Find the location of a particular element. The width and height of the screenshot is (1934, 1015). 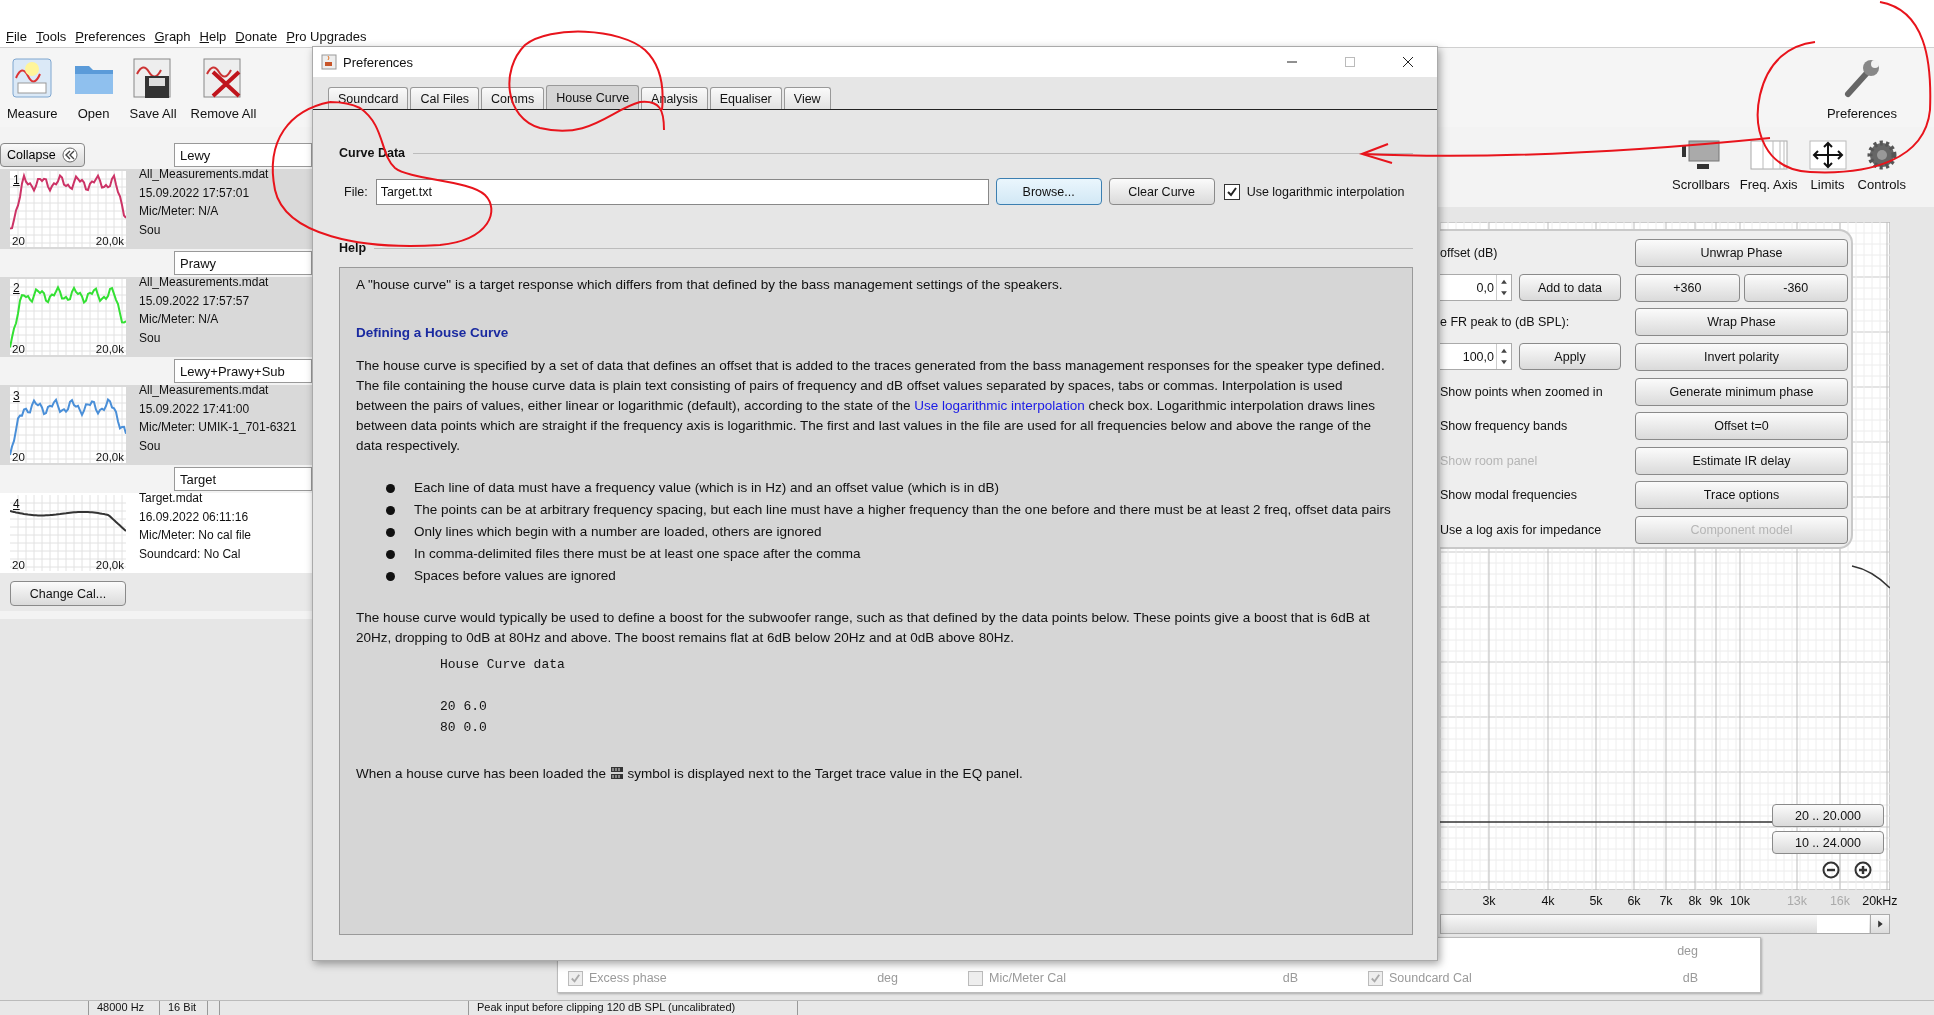

date-time: 15.09.2022 17:57:57 is located at coordinates (195, 301).